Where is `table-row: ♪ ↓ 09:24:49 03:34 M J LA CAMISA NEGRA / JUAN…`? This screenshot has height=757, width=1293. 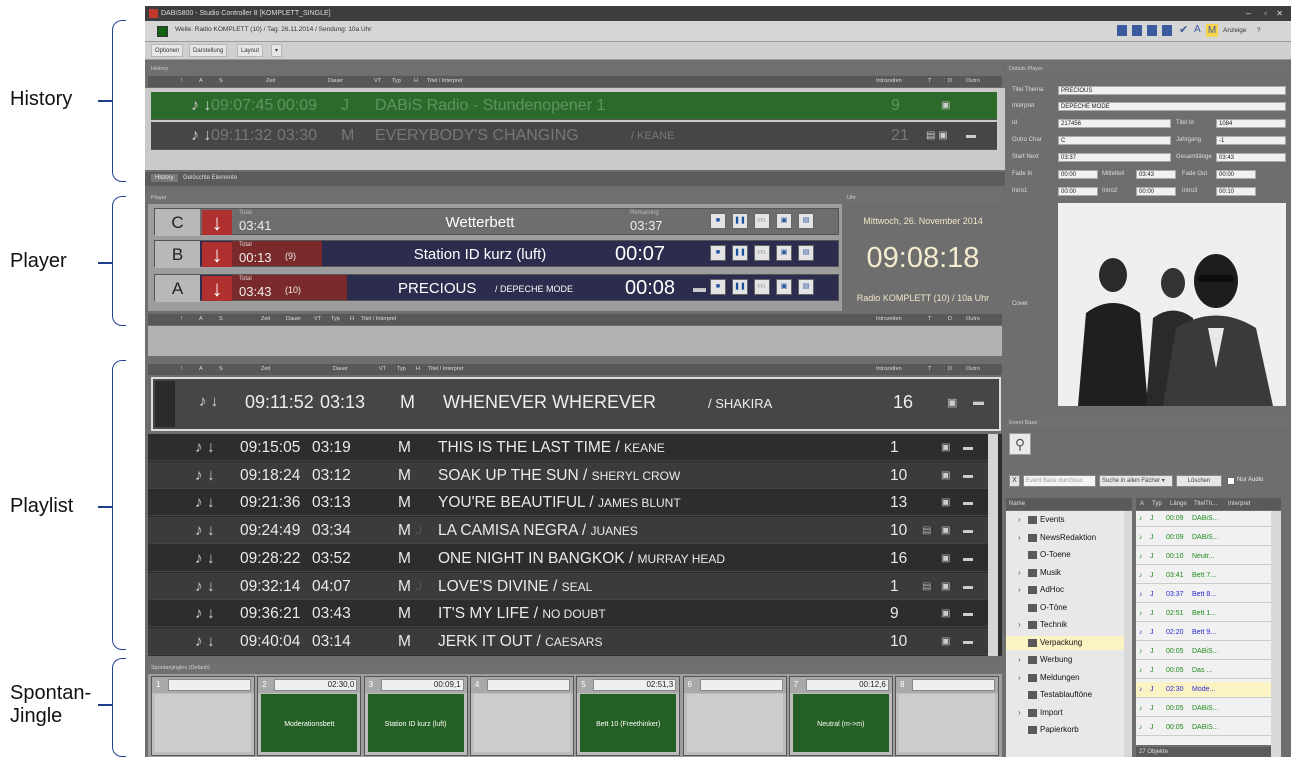
table-row: ♪ ↓ 09:24:49 03:34 M J LA CAMISA NEGRA / JUAN… is located at coordinates (571, 531).